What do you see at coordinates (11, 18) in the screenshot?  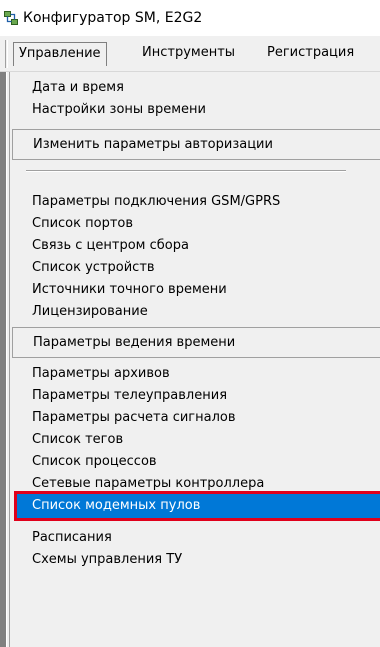 I see `app-network-icon` at bounding box center [11, 18].